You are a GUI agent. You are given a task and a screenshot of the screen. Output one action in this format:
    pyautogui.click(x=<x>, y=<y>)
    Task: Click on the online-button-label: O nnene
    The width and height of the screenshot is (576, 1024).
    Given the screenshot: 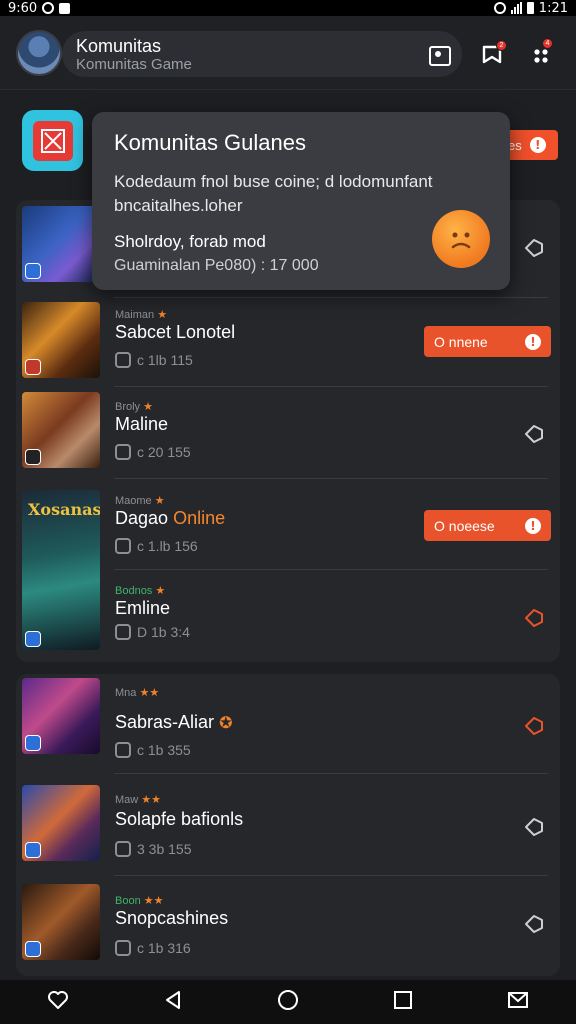 What is the action you would take?
    pyautogui.click(x=461, y=341)
    